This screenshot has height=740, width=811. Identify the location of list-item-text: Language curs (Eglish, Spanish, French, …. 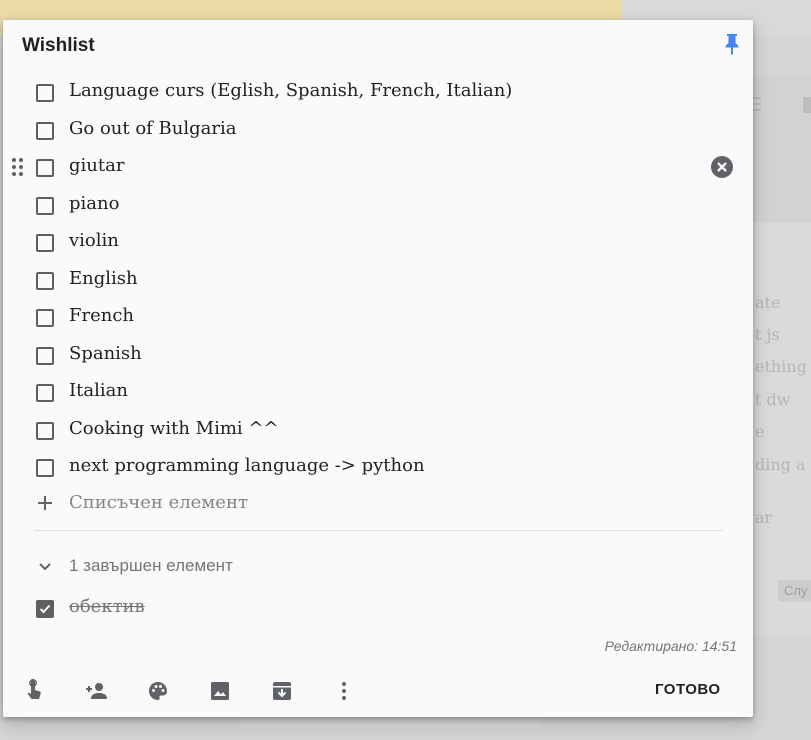
(290, 90).